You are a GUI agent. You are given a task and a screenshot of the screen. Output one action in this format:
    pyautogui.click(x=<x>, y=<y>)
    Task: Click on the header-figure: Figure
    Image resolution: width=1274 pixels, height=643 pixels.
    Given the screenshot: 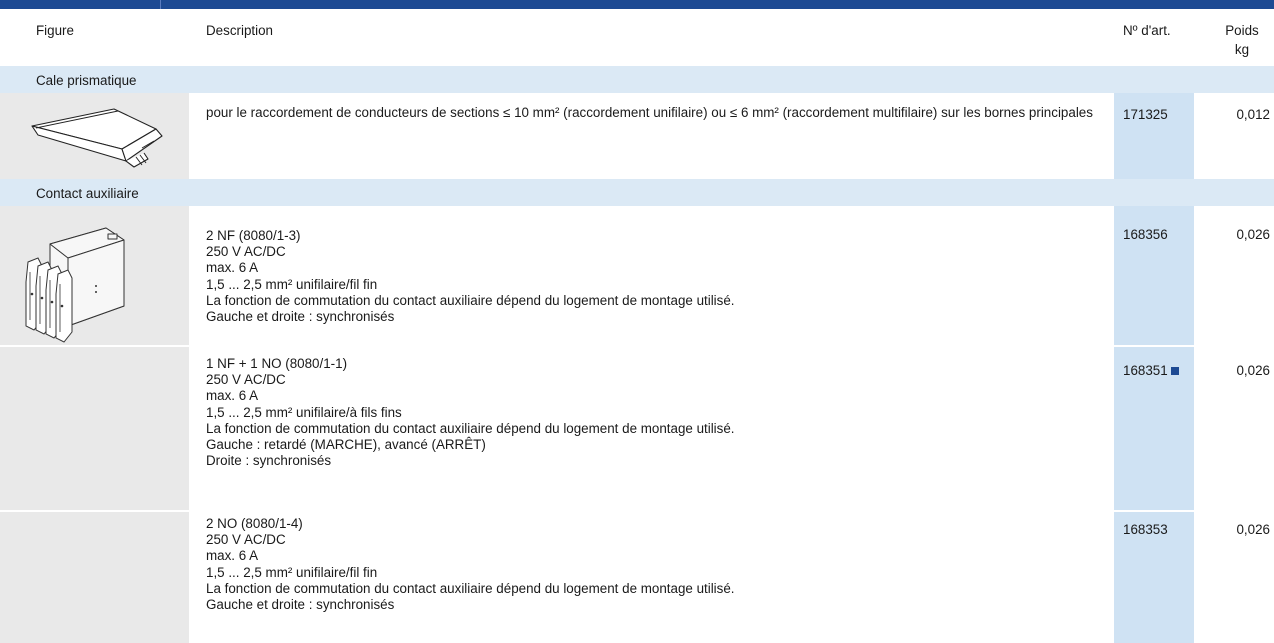 What is the action you would take?
    pyautogui.click(x=55, y=30)
    